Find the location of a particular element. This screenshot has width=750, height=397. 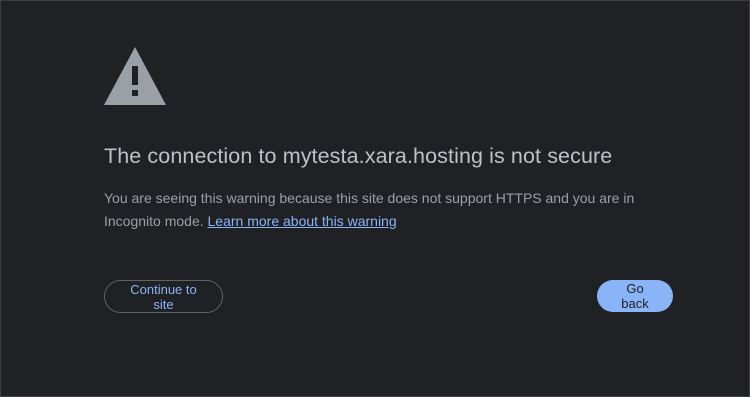

learn-more-link: Learn more about this warning is located at coordinates (302, 221).